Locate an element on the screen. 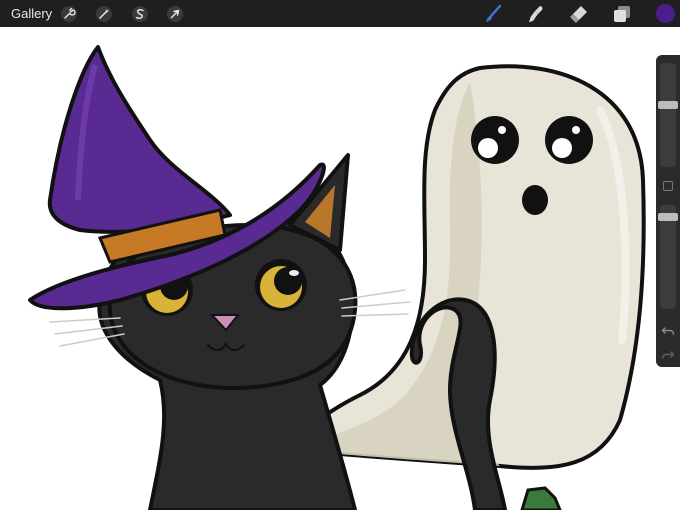 This screenshot has height=510, width=680. magic-wand-icon is located at coordinates (104, 14).